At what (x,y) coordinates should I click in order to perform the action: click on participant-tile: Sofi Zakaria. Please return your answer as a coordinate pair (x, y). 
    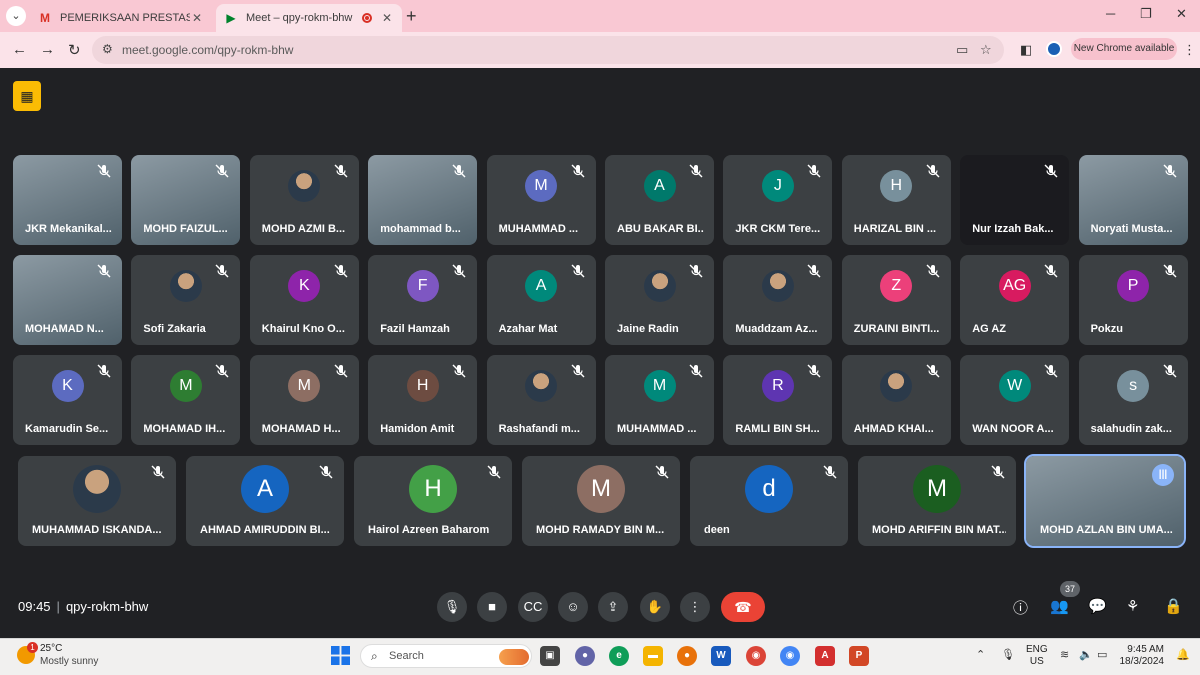
    Looking at the image, I should click on (186, 300).